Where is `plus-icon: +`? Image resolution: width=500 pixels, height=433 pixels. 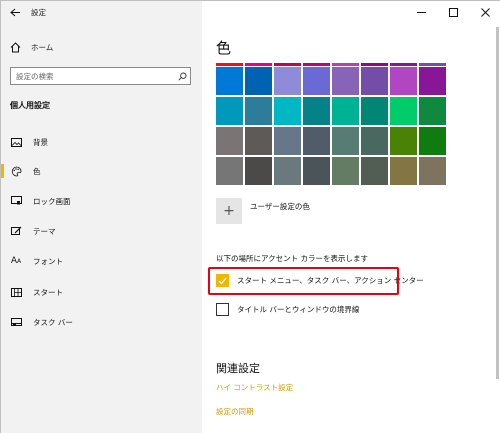 plus-icon: + is located at coordinates (229, 211).